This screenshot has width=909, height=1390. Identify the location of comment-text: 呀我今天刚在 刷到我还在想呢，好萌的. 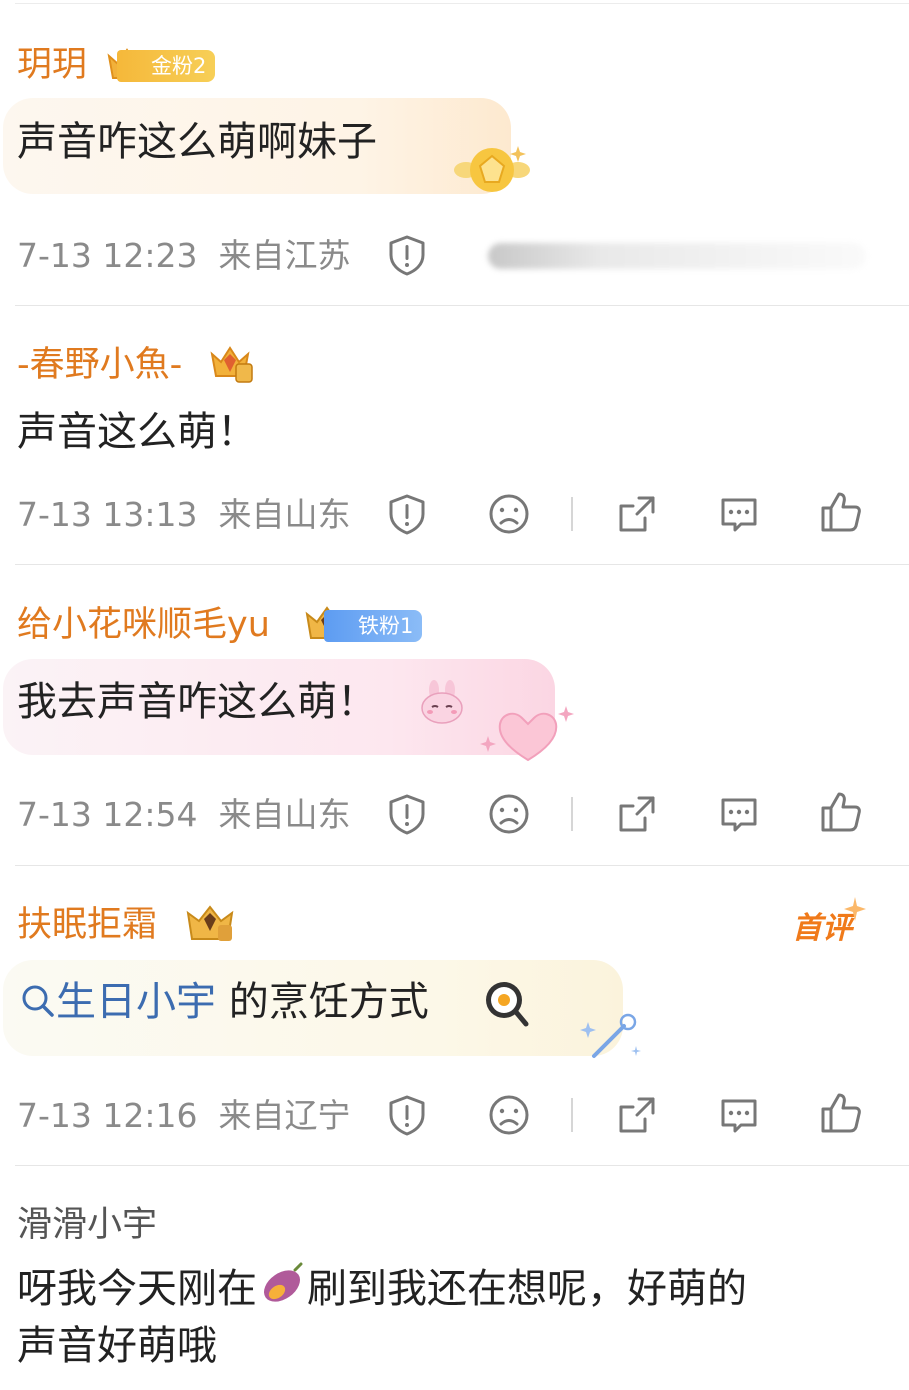
(382, 1287).